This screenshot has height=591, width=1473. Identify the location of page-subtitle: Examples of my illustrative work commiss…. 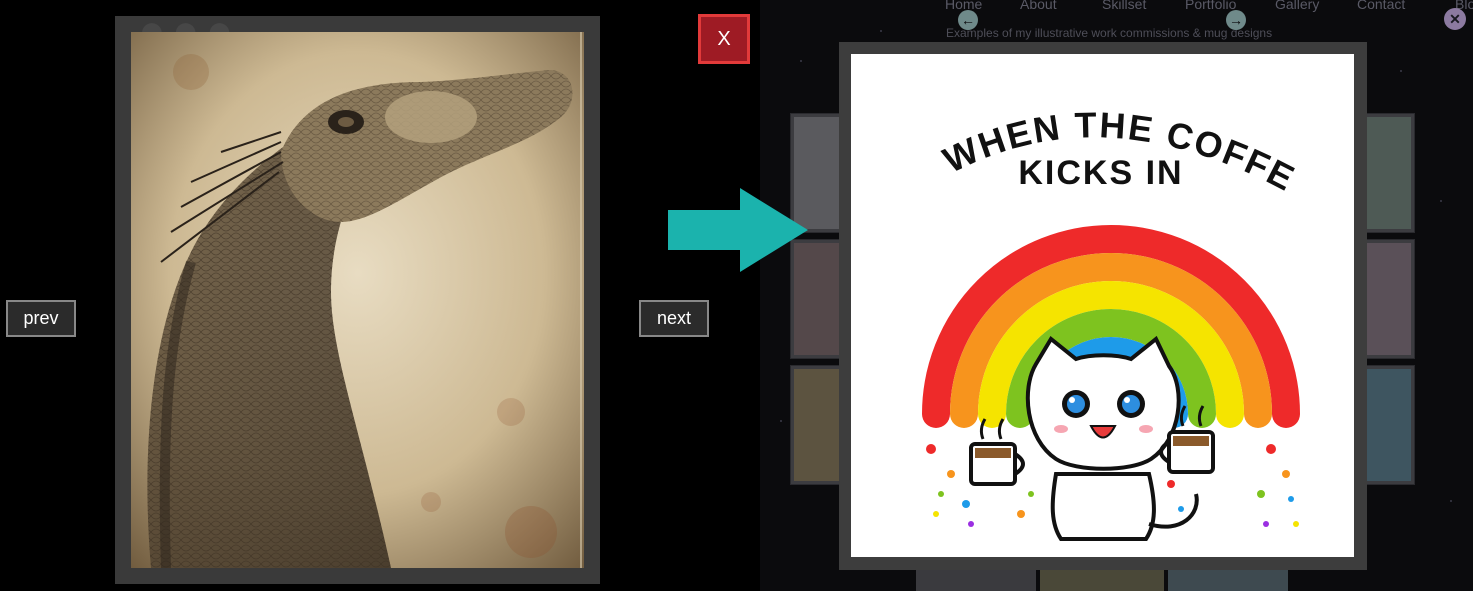
(1109, 33).